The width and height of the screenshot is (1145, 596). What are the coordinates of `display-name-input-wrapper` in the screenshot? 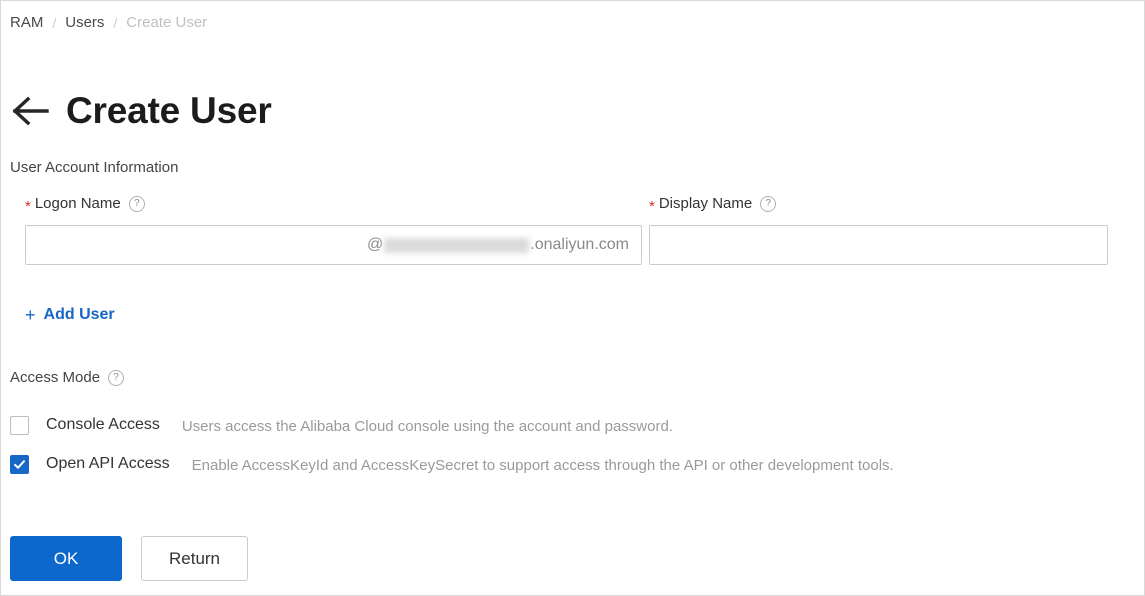 It's located at (878, 245).